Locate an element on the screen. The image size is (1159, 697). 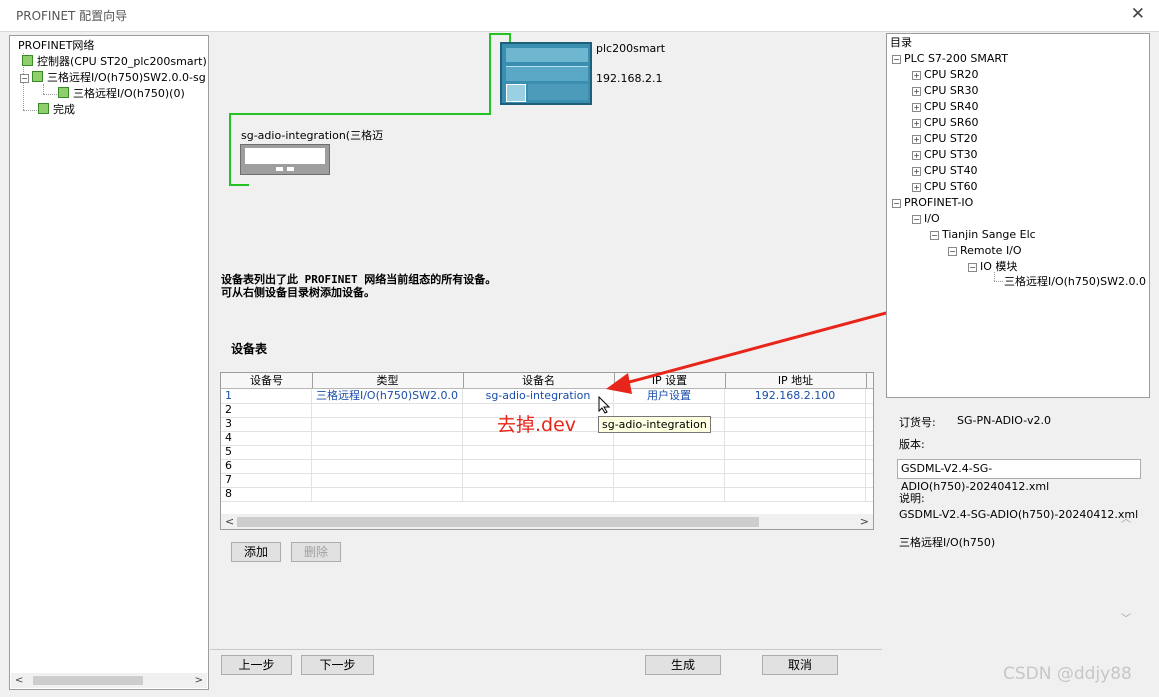
catalog-io-label: I/O is located at coordinates (932, 218).